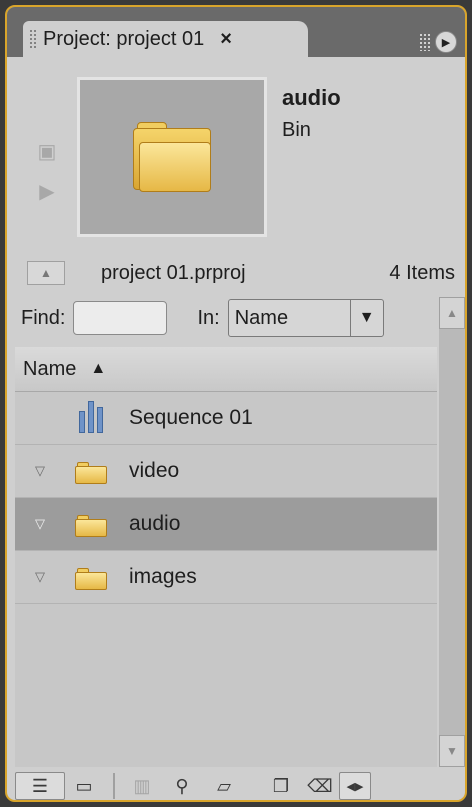  What do you see at coordinates (173, 272) in the screenshot?
I see `project-filename: project 01.prproj` at bounding box center [173, 272].